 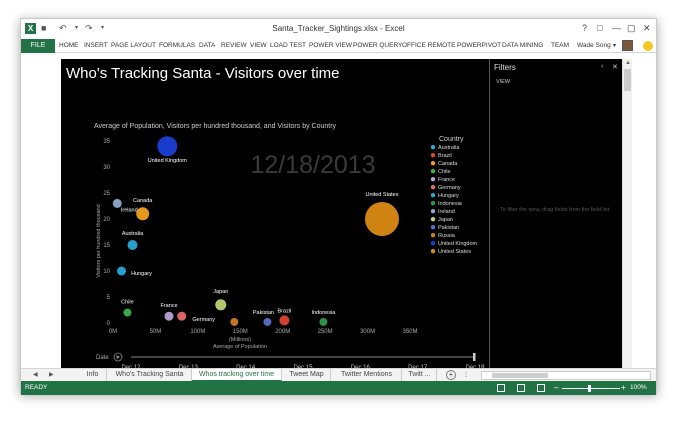 I want to click on y-tick-label: 15, so click(x=106, y=246).